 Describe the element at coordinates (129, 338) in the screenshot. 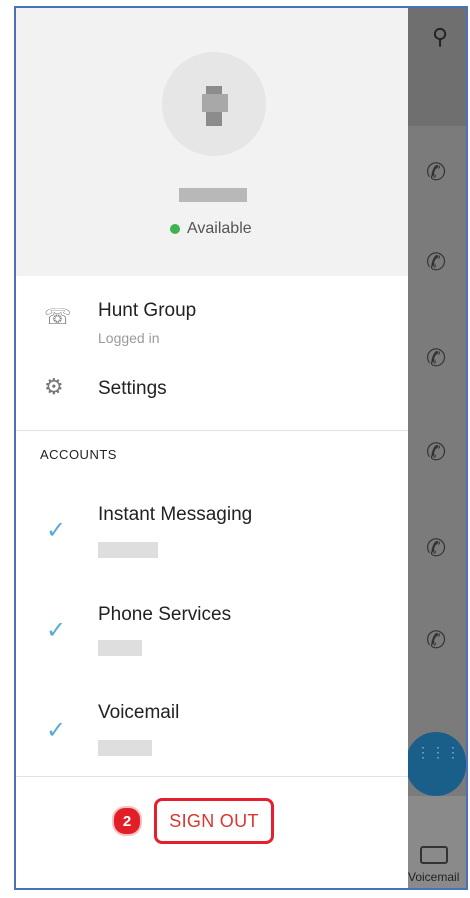

I see `menu-item-sublabel: Logged in` at that location.